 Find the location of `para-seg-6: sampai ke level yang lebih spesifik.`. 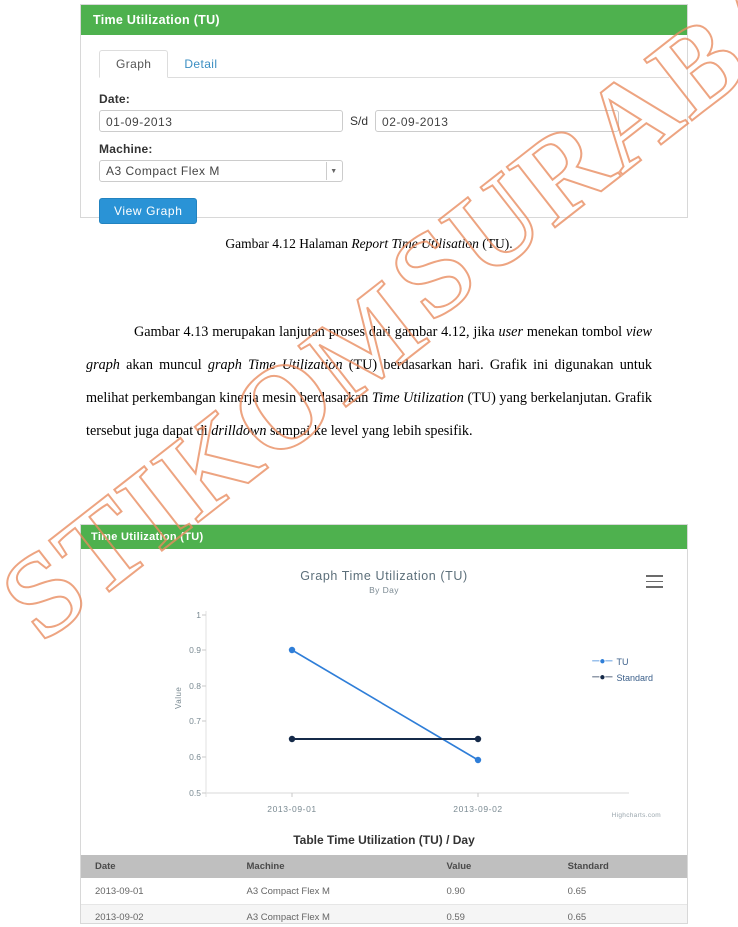

para-seg-6: sampai ke level yang lebih spesifik. is located at coordinates (369, 431).